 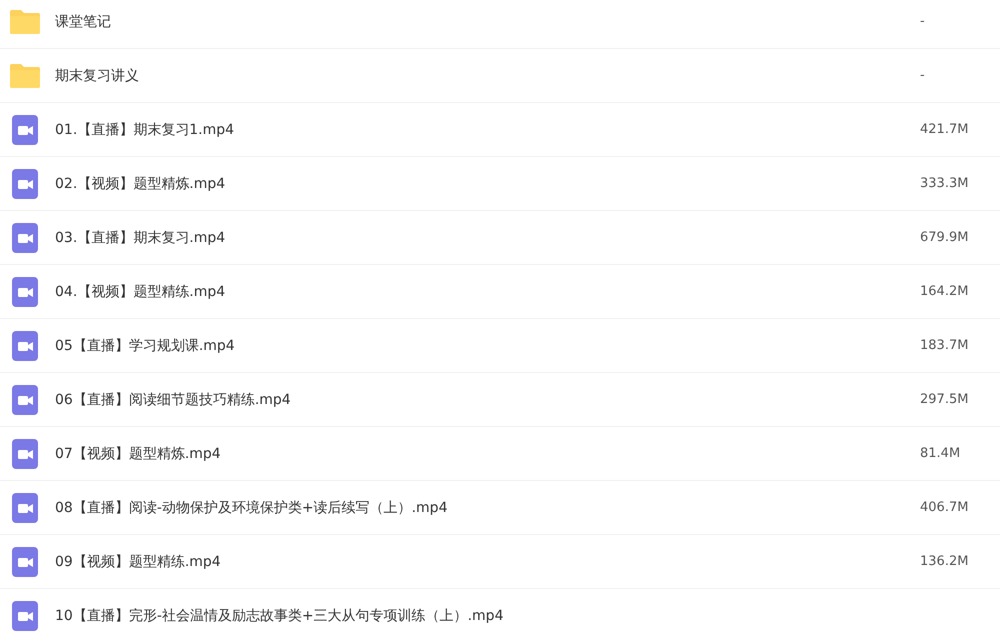 What do you see at coordinates (487, 291) in the screenshot?
I see `file-name: 04.【视频】题型精练.mp4` at bounding box center [487, 291].